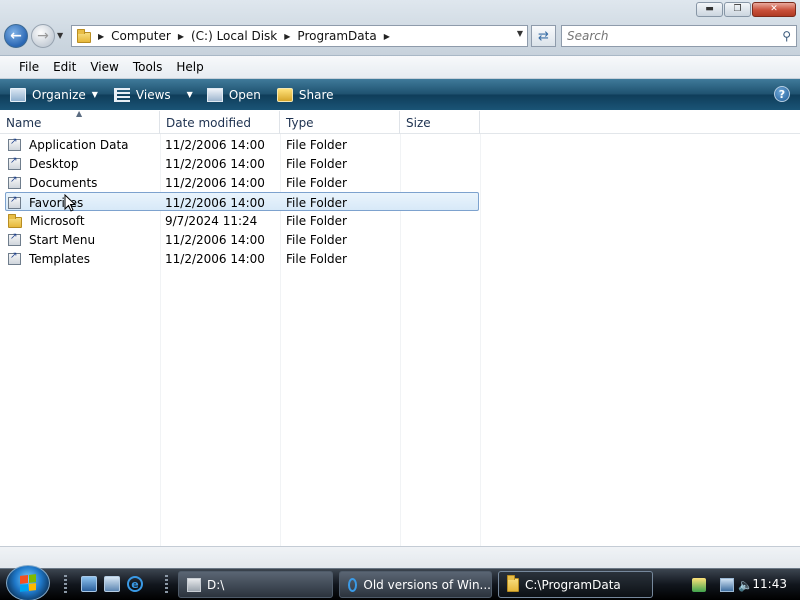 This screenshot has height=600, width=800. Describe the element at coordinates (786, 36) in the screenshot. I see `search-icon: ⚲` at that location.